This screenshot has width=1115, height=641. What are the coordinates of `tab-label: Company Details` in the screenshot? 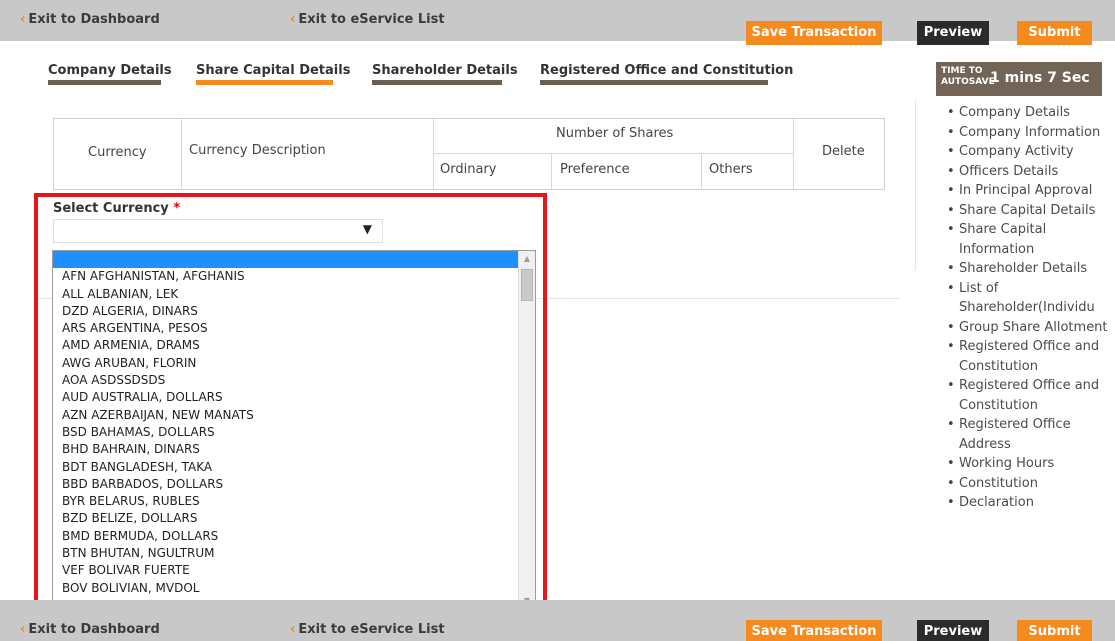 It's located at (110, 70).